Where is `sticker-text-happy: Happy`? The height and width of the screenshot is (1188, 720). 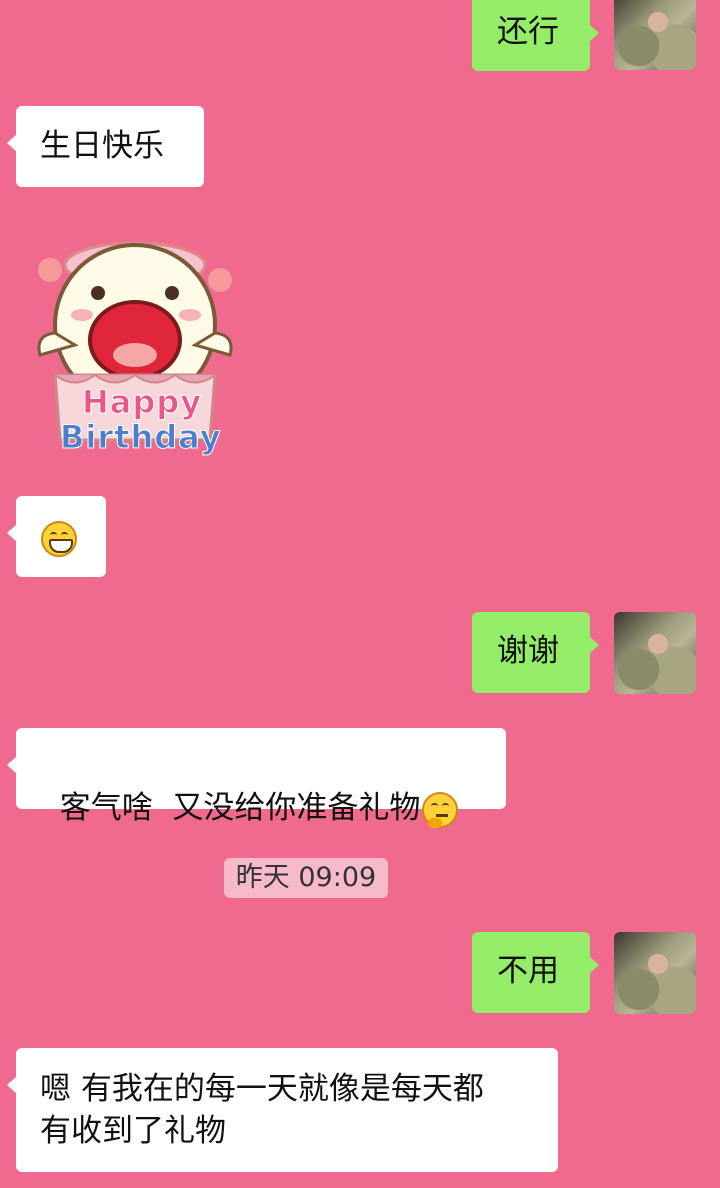
sticker-text-happy: Happy is located at coordinates (142, 402).